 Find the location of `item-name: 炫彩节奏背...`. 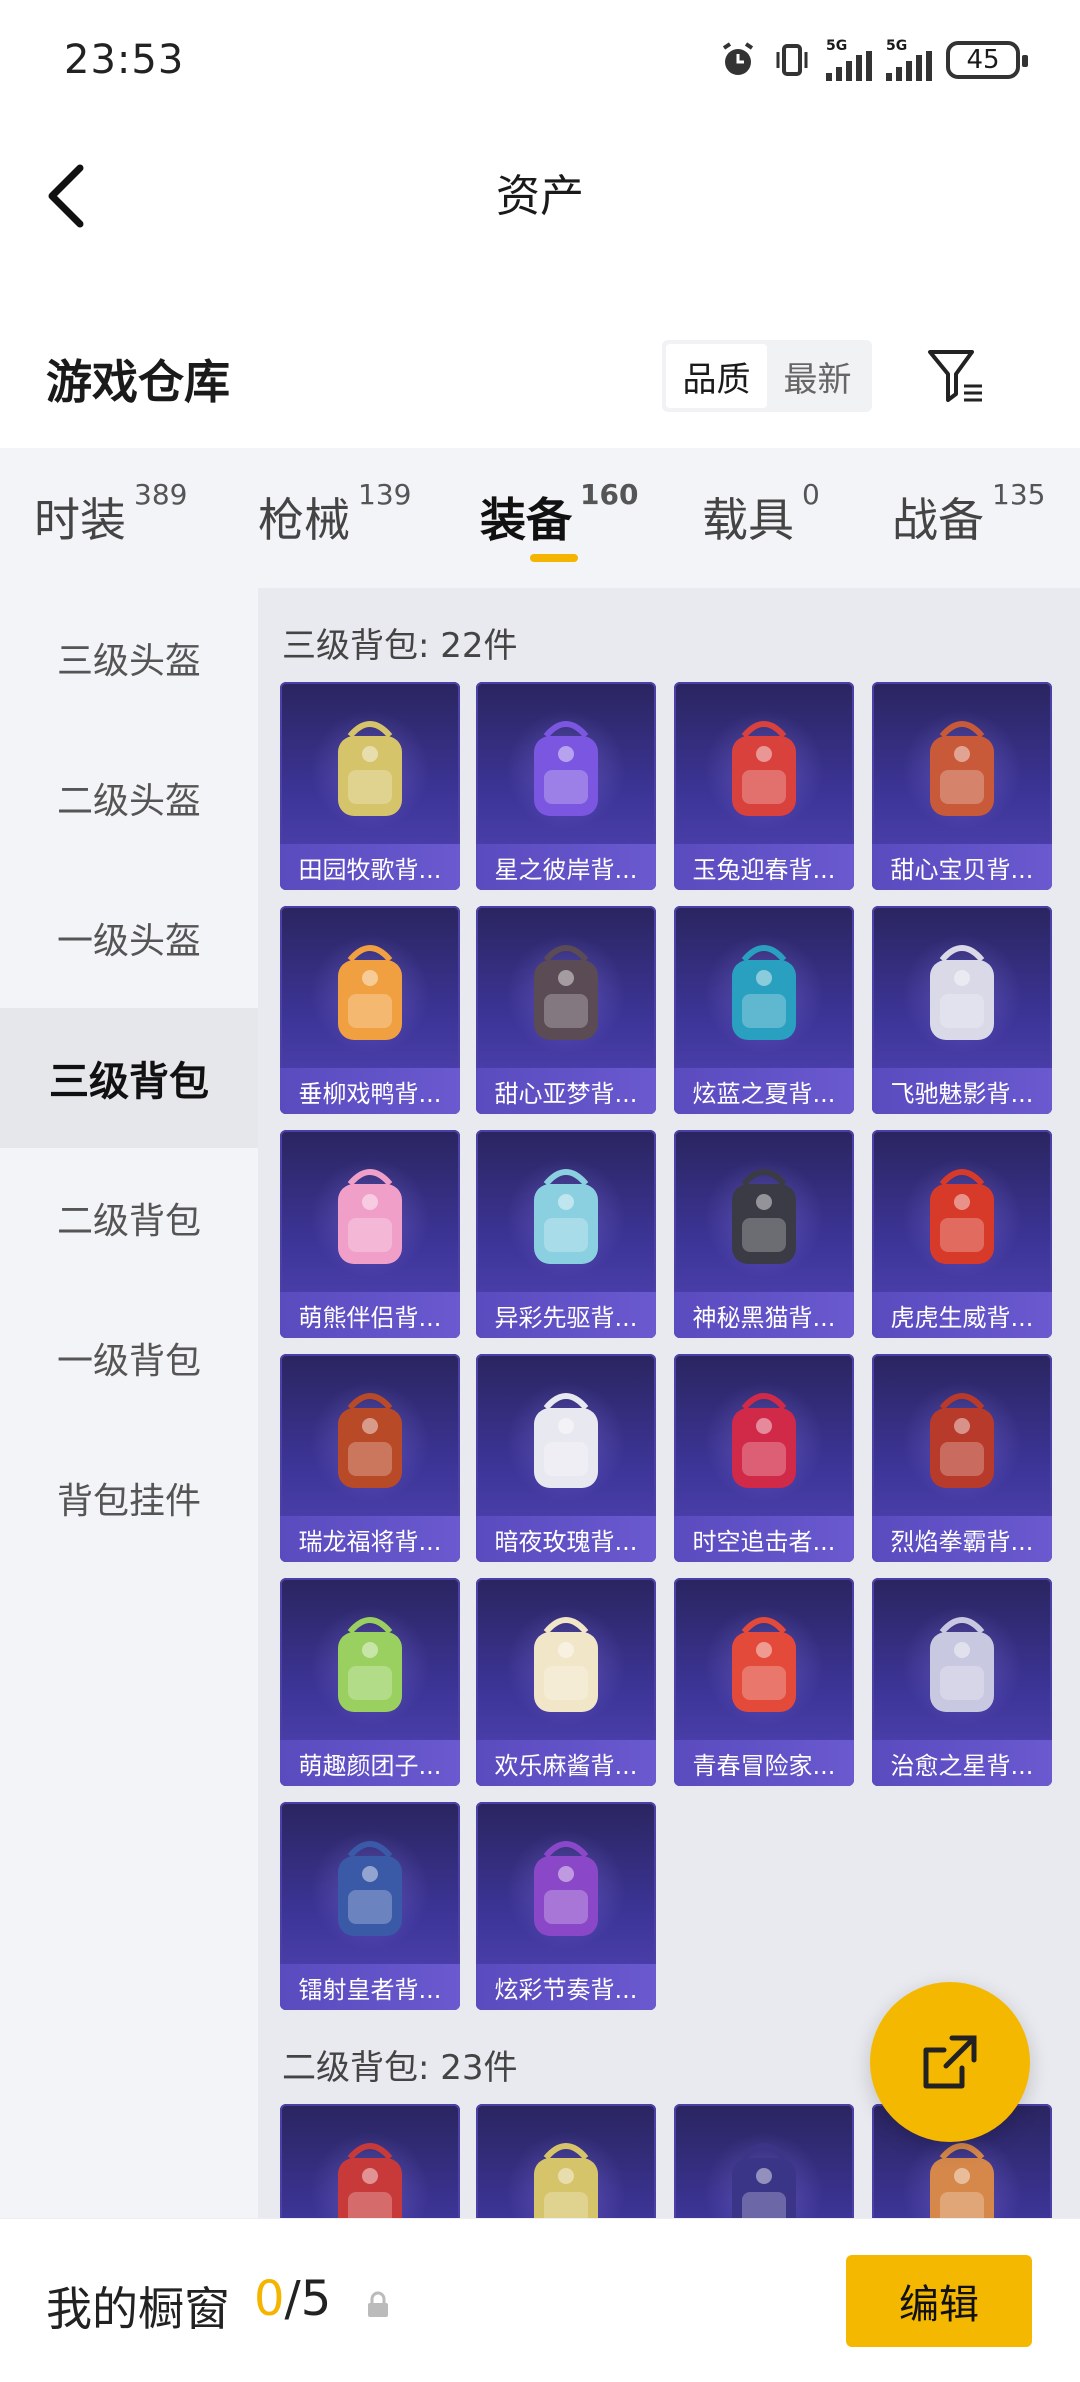

item-name: 炫彩节奏背... is located at coordinates (566, 1987).